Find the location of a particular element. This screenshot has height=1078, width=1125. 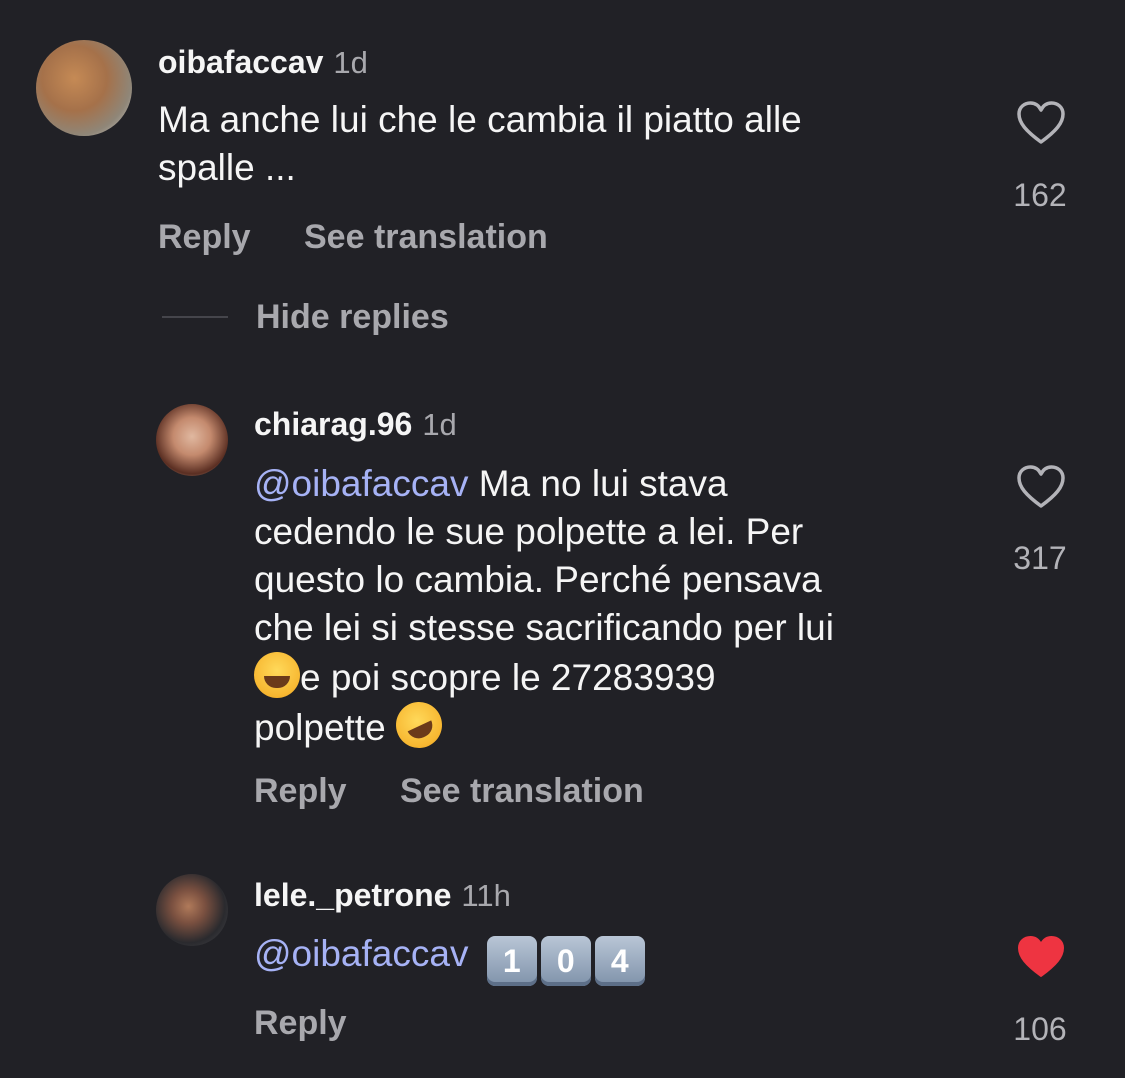

comment-text: @oibafaccav 104 is located at coordinates (451, 958).